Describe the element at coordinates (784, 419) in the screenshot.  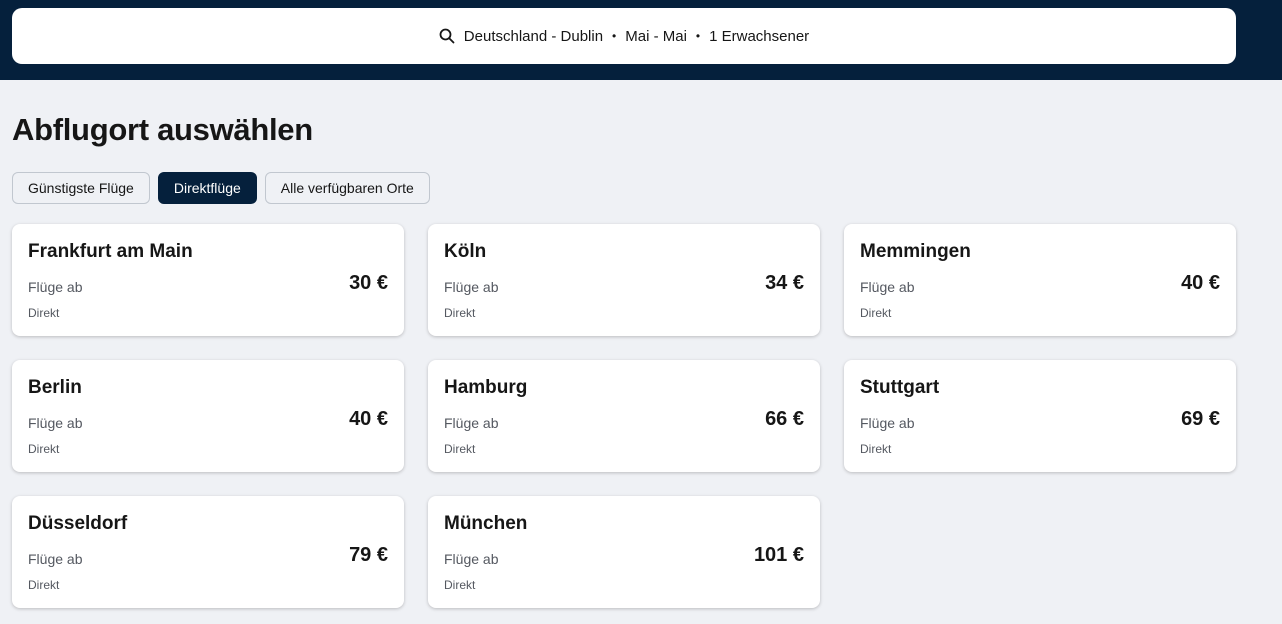
I see `price: 66 €` at that location.